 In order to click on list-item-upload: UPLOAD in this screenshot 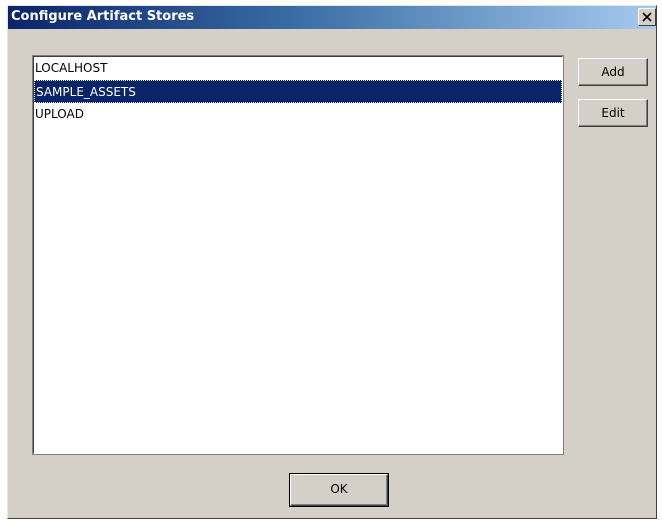, I will do `click(298, 114)`.